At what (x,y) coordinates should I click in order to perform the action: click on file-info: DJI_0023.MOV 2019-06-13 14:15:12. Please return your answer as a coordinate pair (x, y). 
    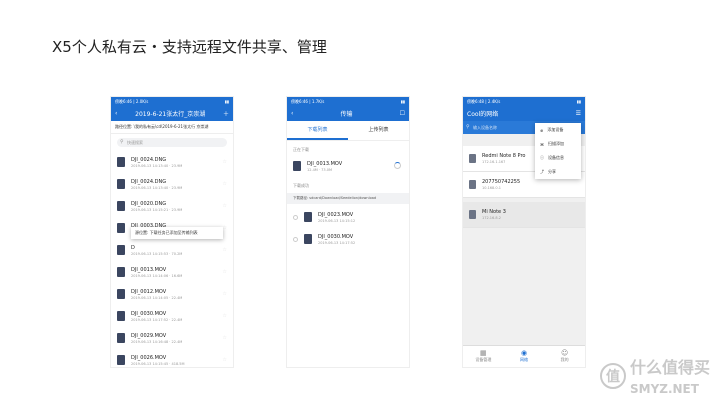
    Looking at the image, I should click on (336, 217).